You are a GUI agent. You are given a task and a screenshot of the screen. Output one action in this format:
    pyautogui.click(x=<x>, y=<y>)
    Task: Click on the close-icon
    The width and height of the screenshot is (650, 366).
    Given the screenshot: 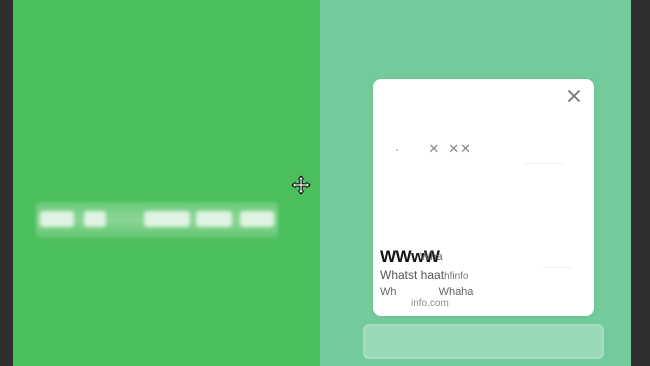 What is the action you would take?
    pyautogui.click(x=574, y=96)
    